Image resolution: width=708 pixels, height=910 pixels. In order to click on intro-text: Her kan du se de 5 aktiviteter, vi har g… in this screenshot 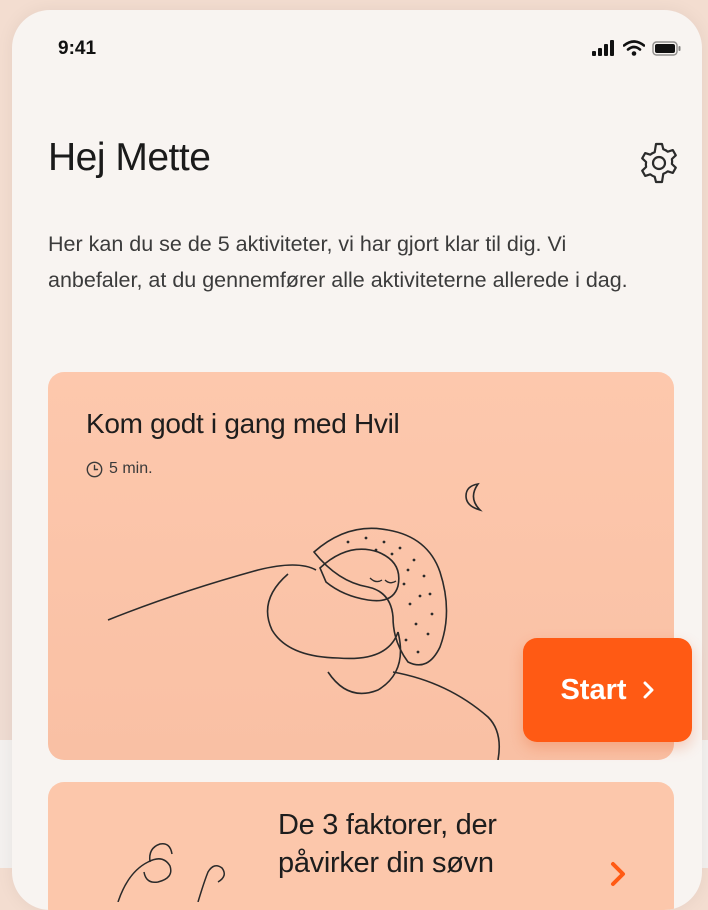, I will do `click(338, 262)`.